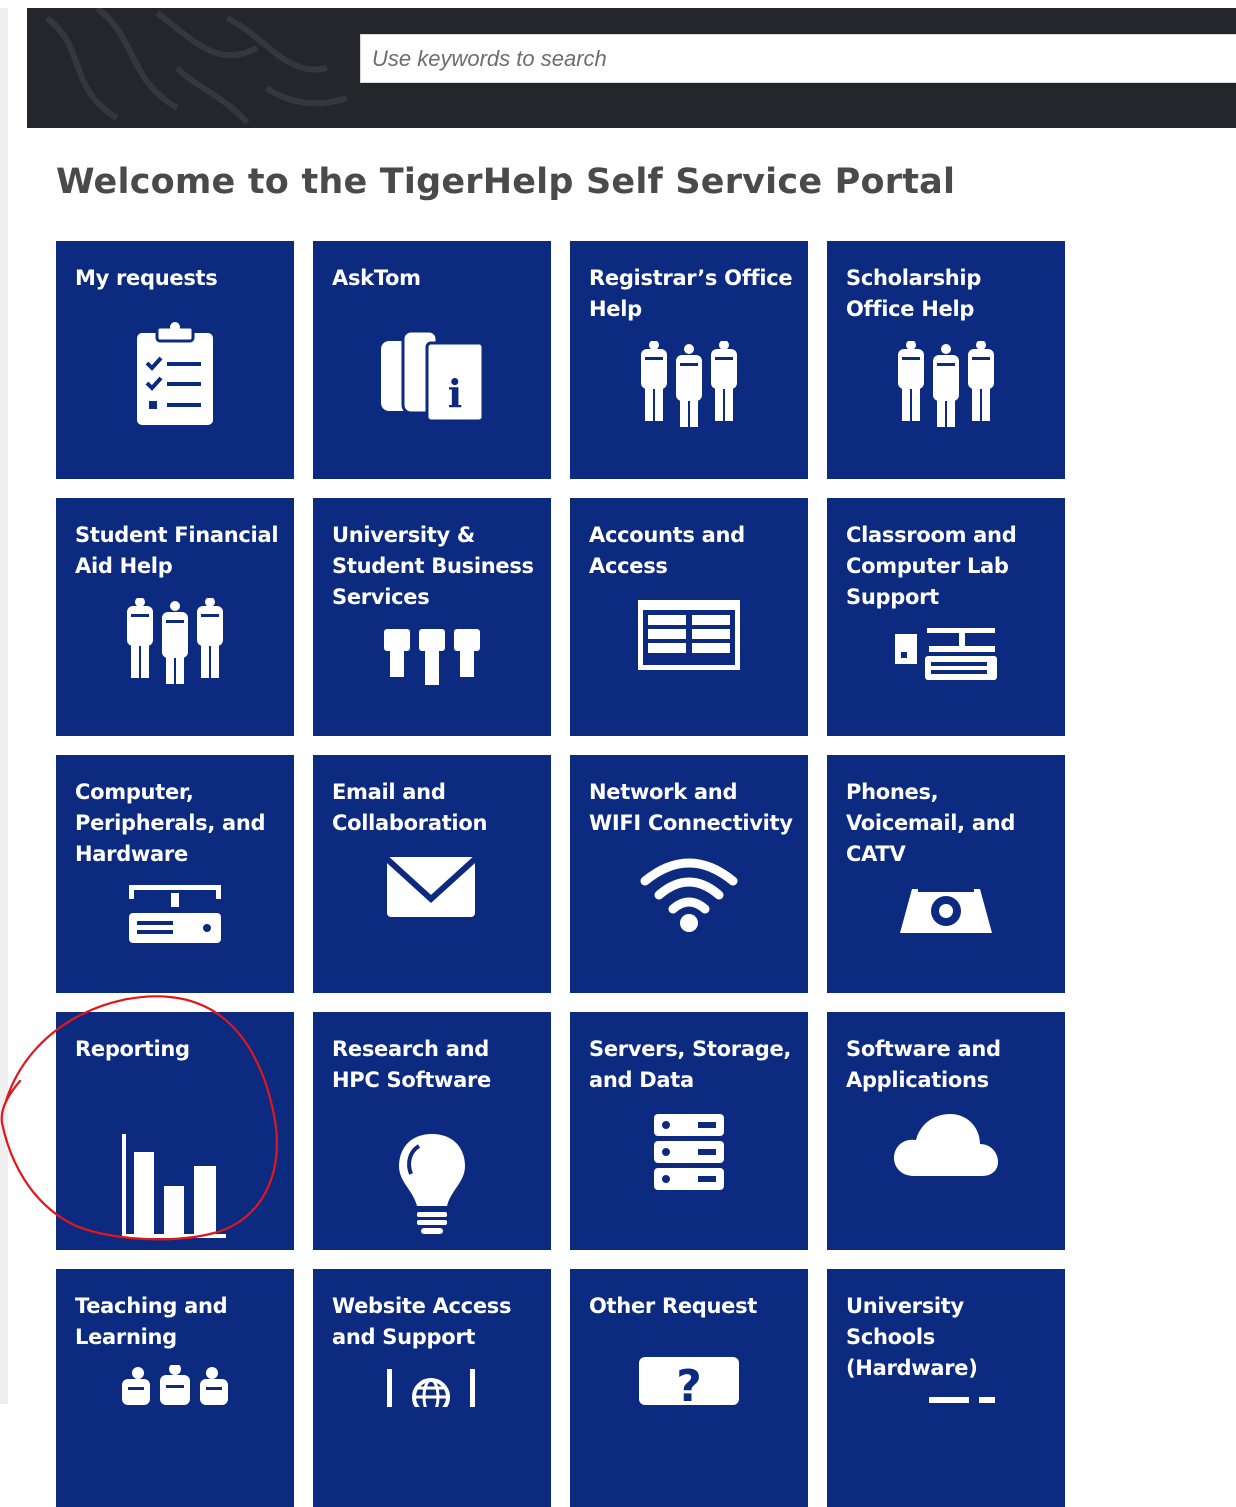  I want to click on tile-teaching-and-learning: Teaching and Learning, so click(175, 1388).